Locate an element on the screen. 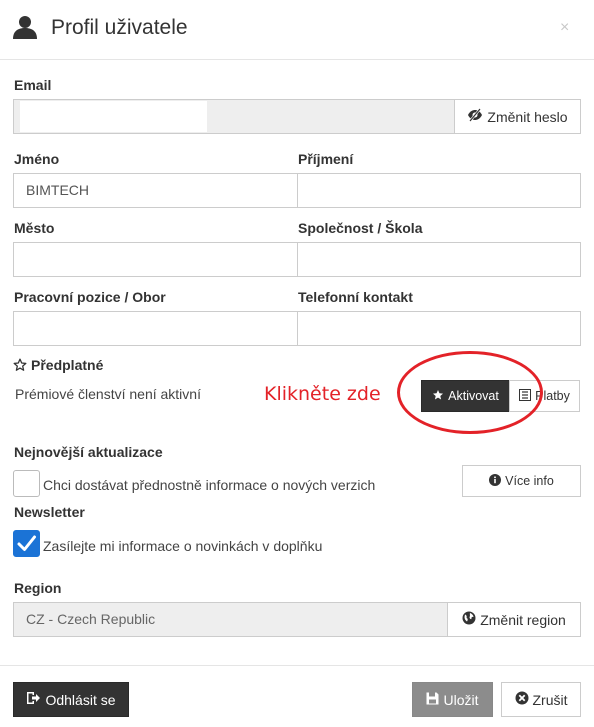 The image size is (594, 727). modal-title: Profil uživatele is located at coordinates (119, 27).